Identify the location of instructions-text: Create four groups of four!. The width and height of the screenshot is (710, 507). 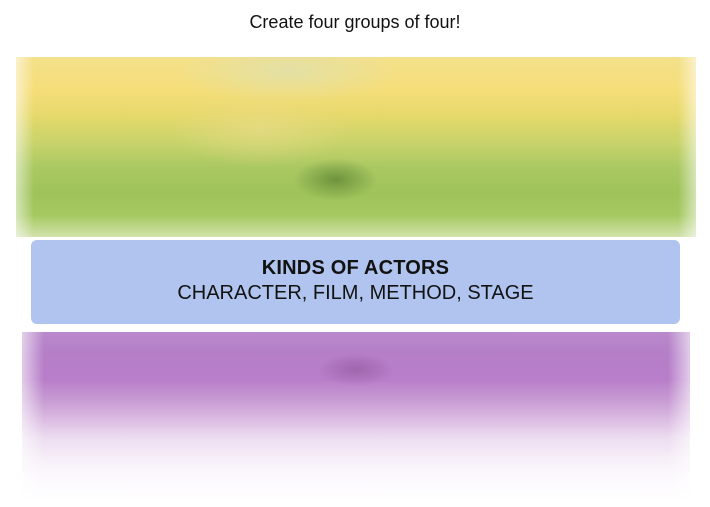
(355, 22).